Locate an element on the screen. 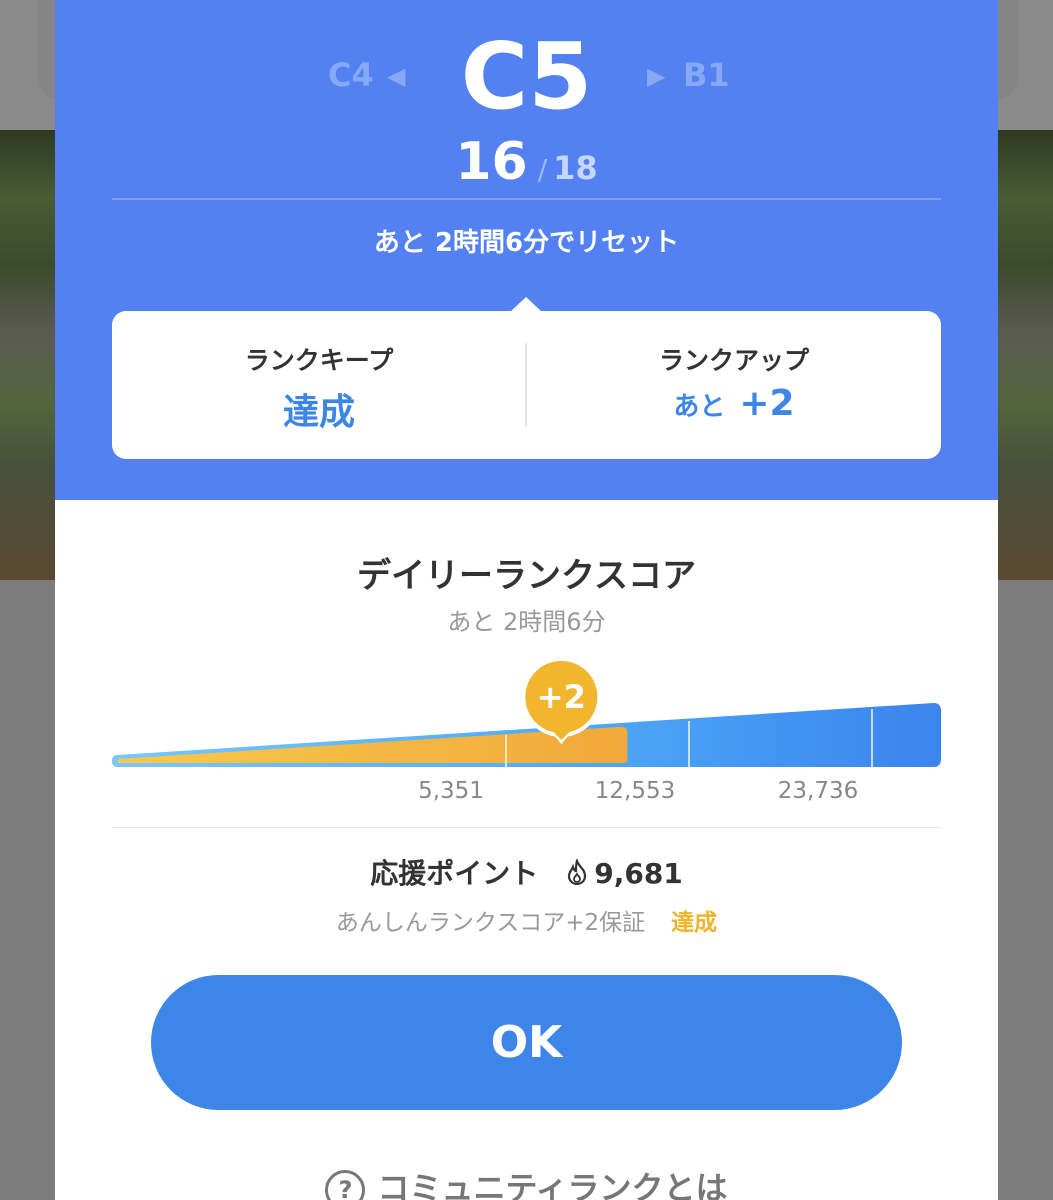 This screenshot has height=1200, width=1053. guarantee-status: 達成 is located at coordinates (694, 923).